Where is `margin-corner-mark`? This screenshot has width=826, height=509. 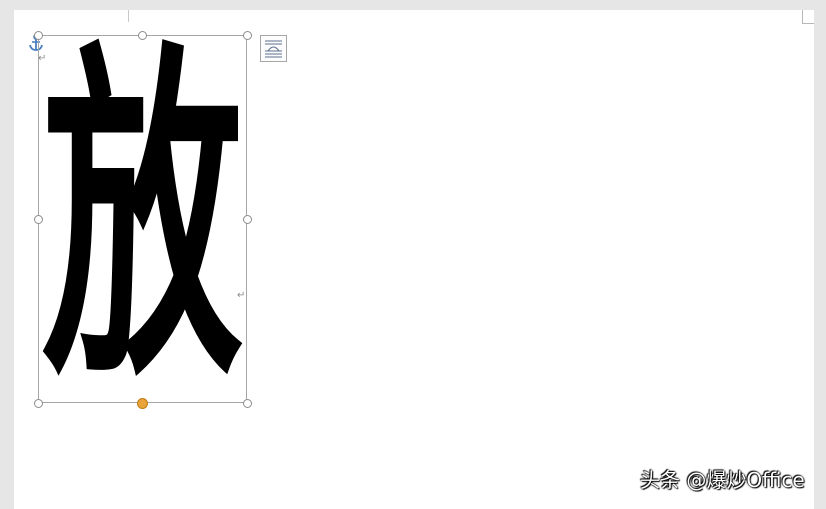
margin-corner-mark is located at coordinates (808, 17).